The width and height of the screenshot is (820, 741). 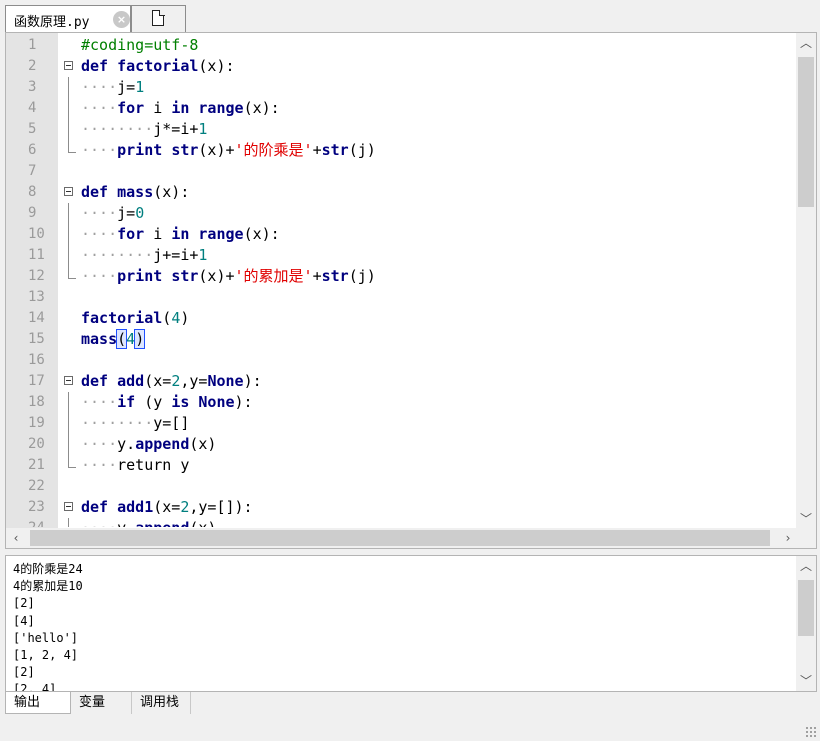 I want to click on line-number: 14, so click(x=36, y=318).